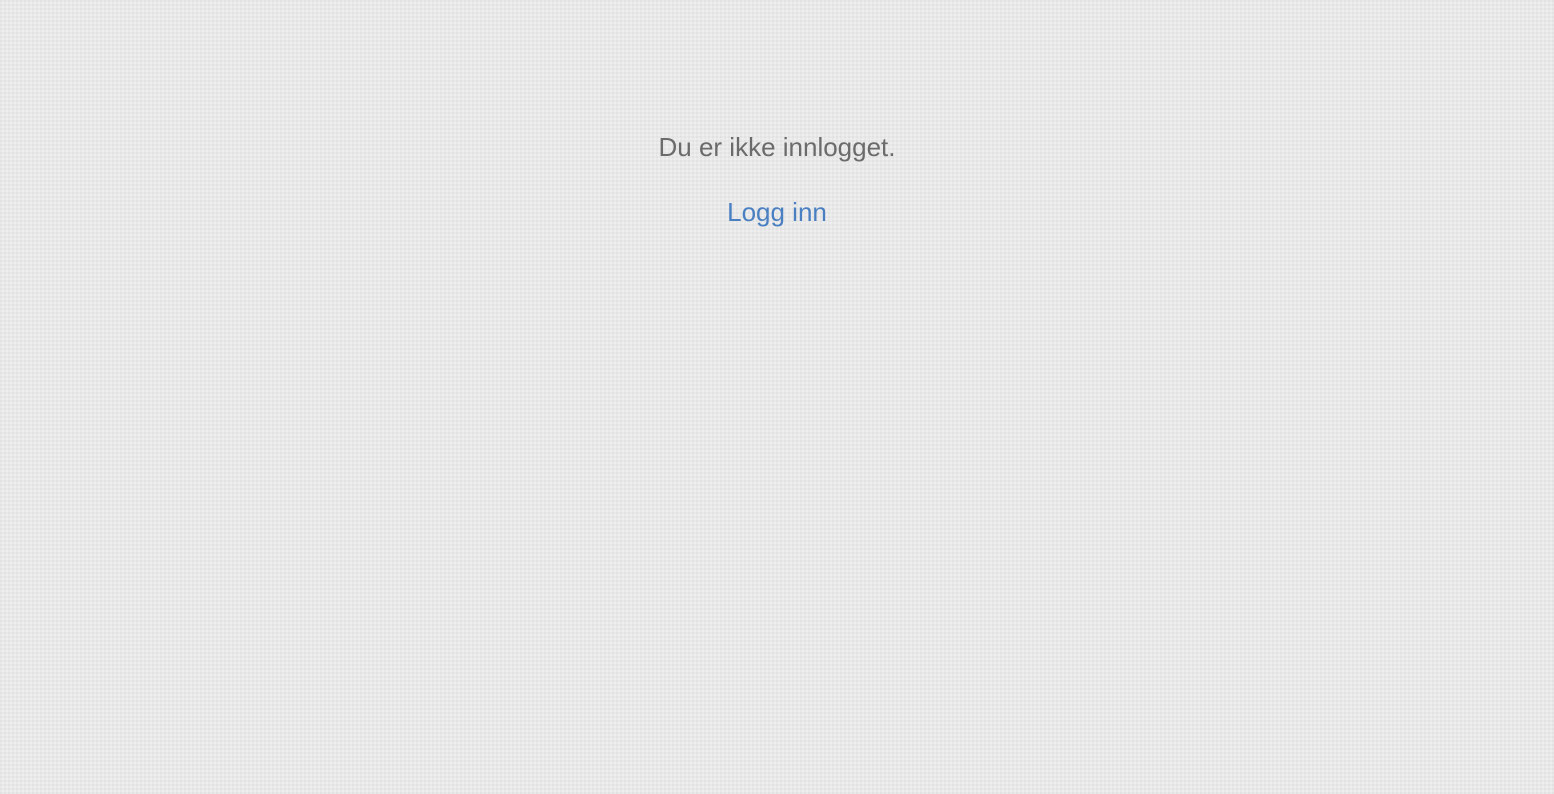 The width and height of the screenshot is (1554, 794). Describe the element at coordinates (777, 212) in the screenshot. I see `login-link: Logg inn` at that location.